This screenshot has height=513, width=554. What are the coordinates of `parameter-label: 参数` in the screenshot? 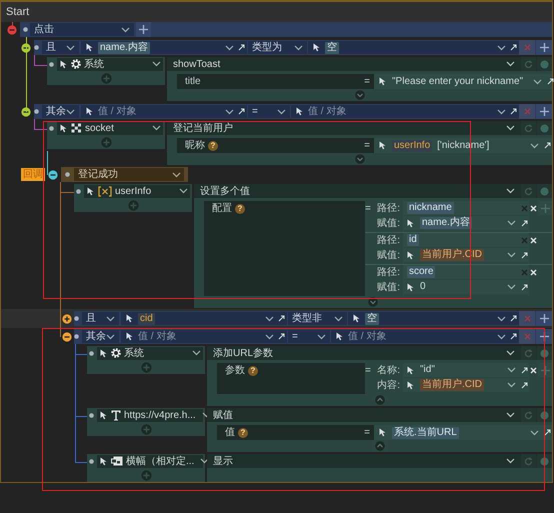 It's located at (235, 371).